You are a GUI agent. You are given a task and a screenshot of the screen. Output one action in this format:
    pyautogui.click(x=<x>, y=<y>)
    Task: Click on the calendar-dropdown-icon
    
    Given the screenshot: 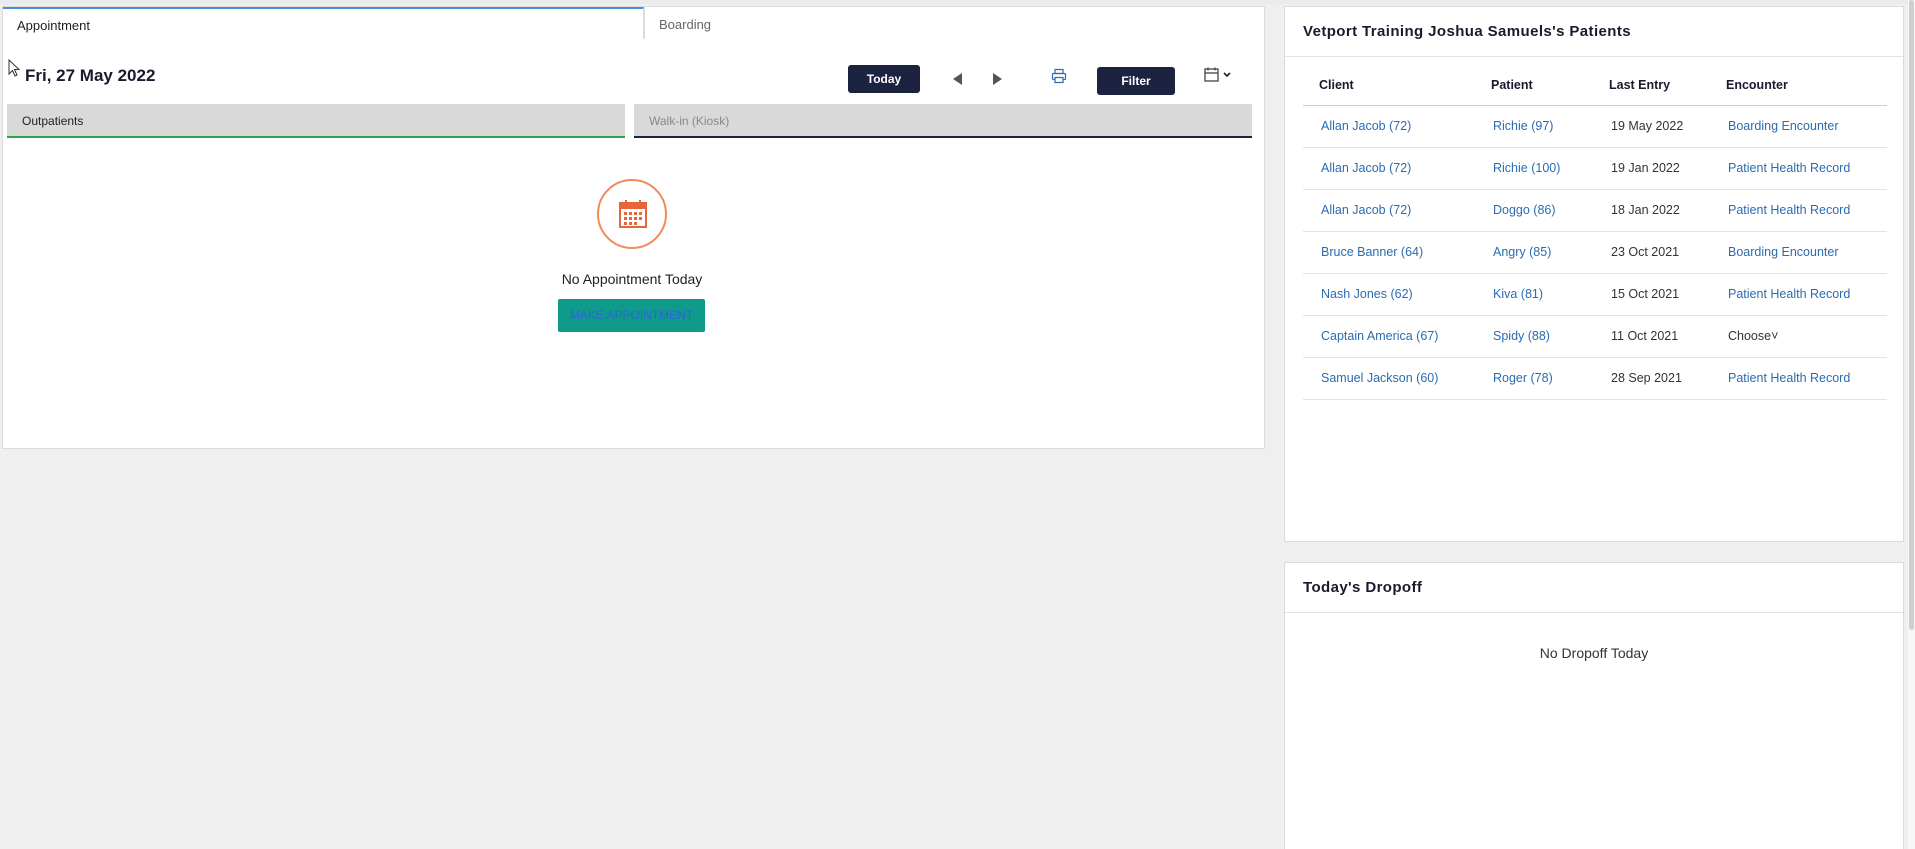 What is the action you would take?
    pyautogui.click(x=1219, y=75)
    